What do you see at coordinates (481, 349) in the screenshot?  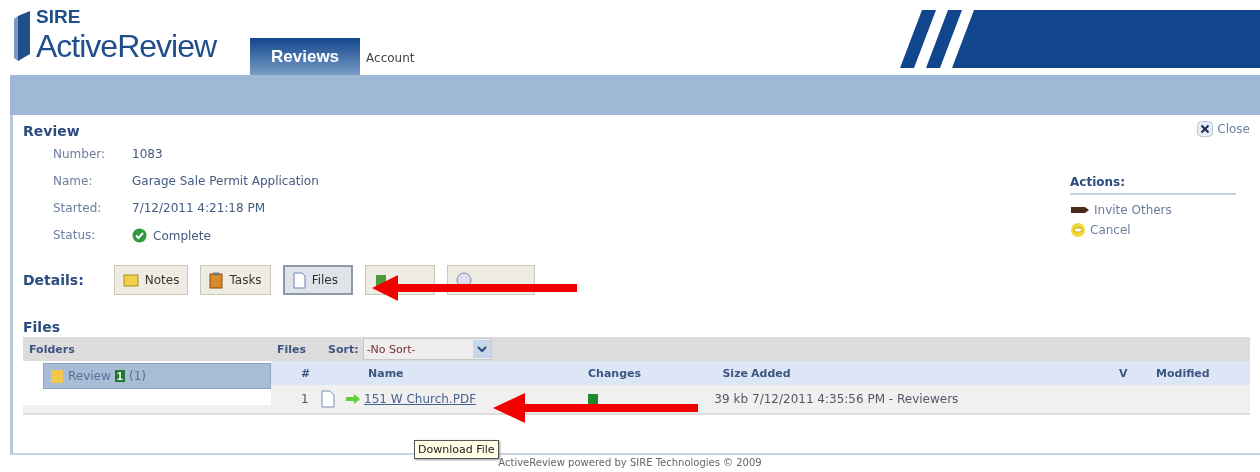 I see `chevron-icon` at bounding box center [481, 349].